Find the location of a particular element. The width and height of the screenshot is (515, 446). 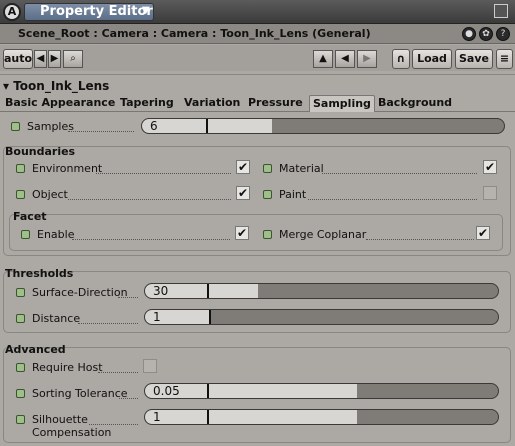

tab-background: Background is located at coordinates (415, 103).